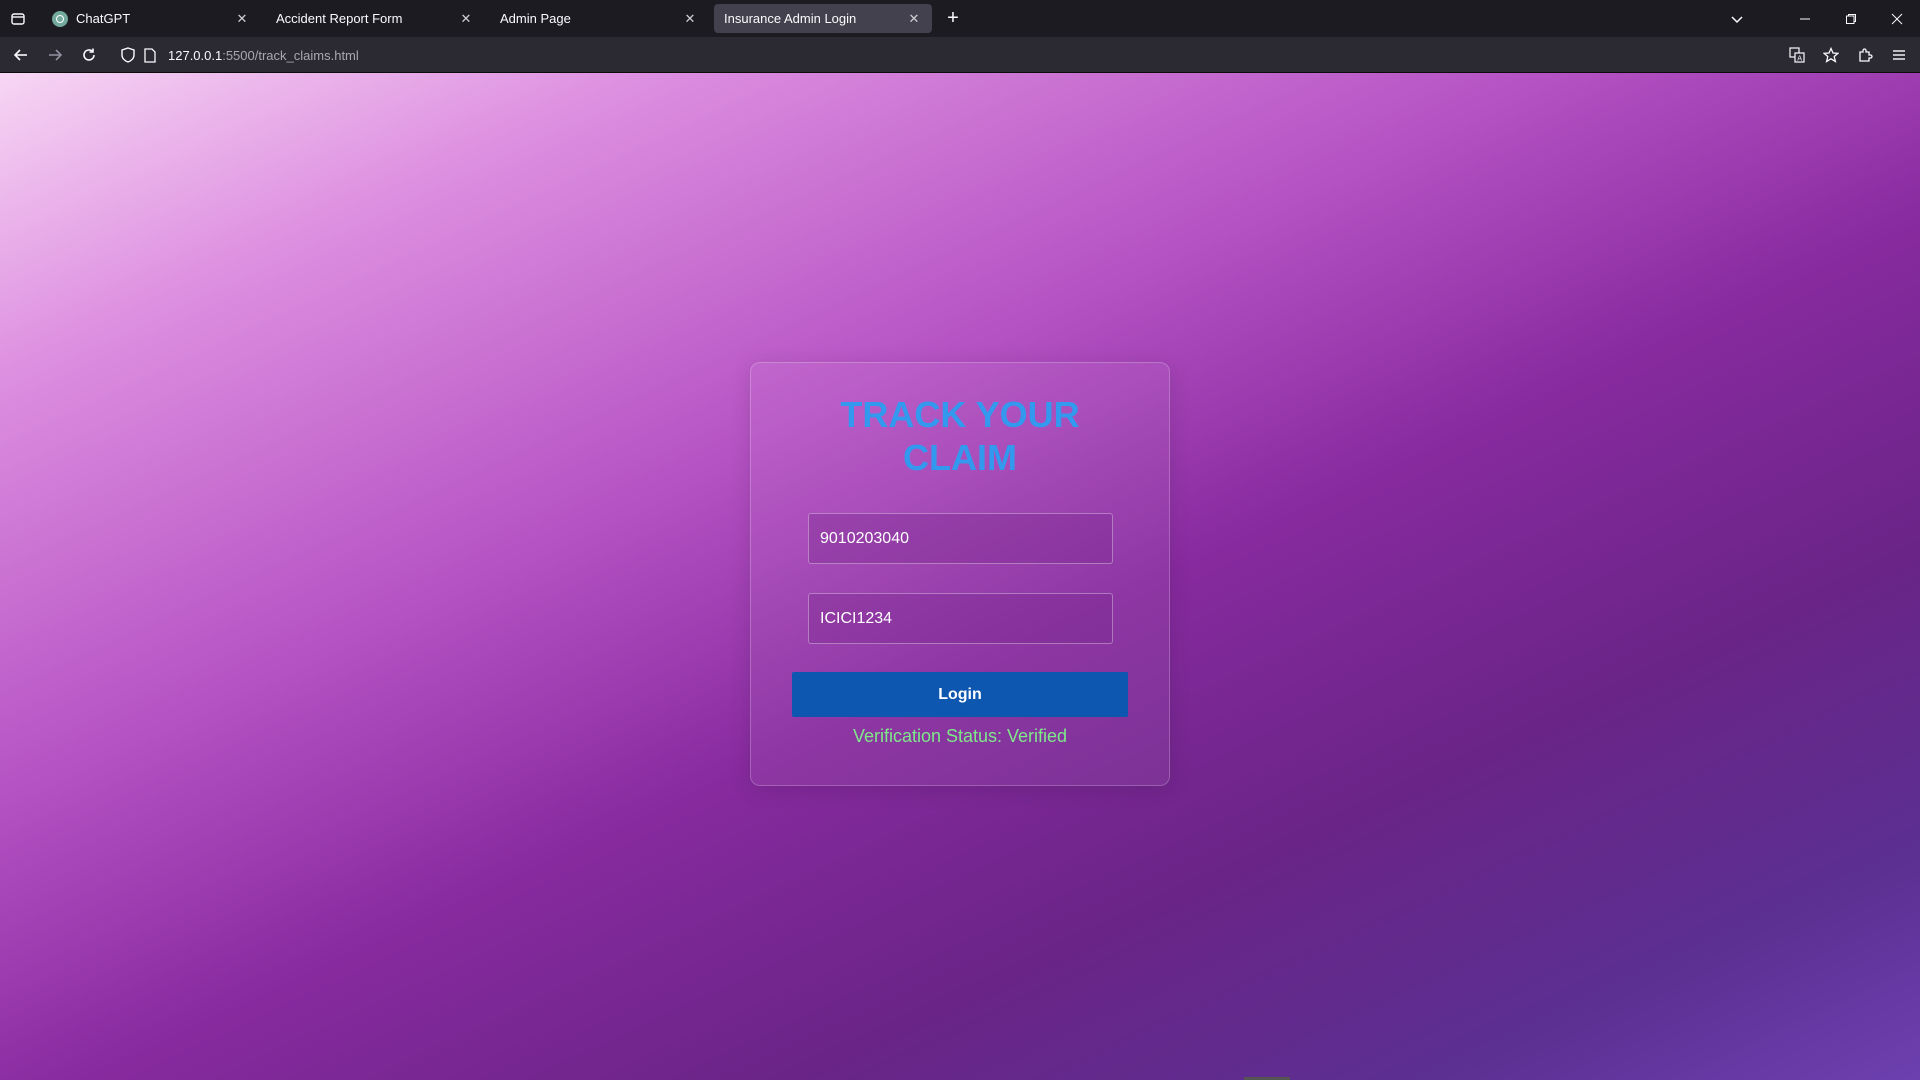 This screenshot has width=1920, height=1080. What do you see at coordinates (976, 55) in the screenshot?
I see `url-bar: 127.0.0.1:5500/track_claims.html` at bounding box center [976, 55].